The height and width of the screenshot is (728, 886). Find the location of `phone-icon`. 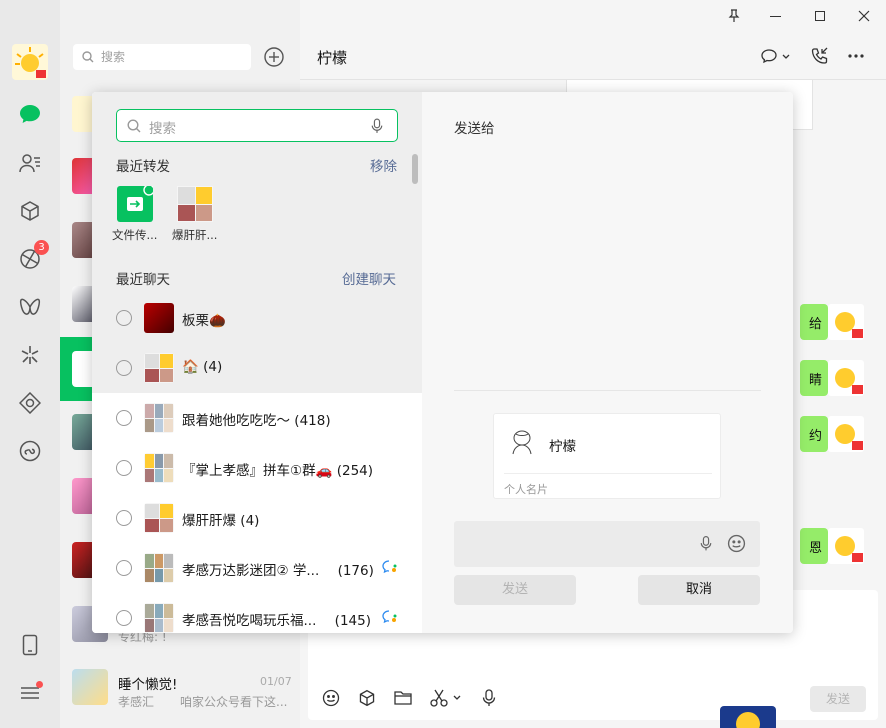

phone-icon is located at coordinates (30, 645).